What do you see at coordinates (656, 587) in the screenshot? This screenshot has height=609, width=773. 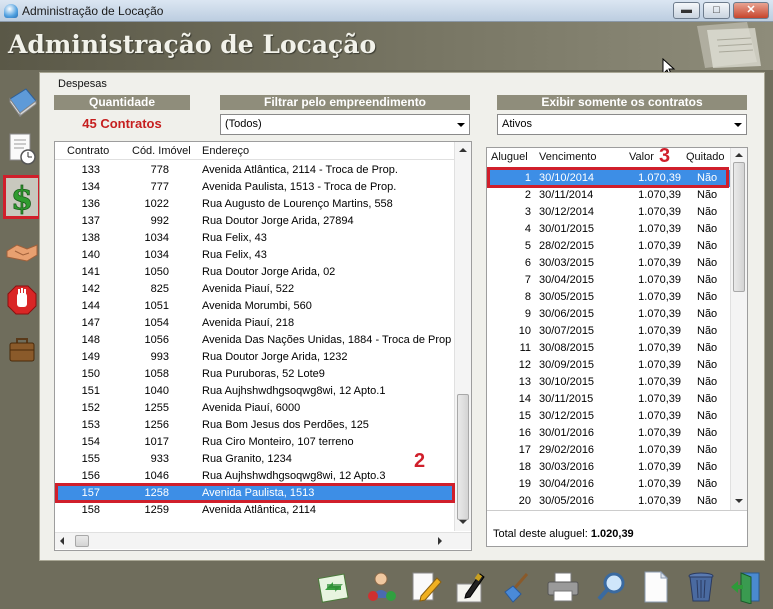 I see `new-document-button` at bounding box center [656, 587].